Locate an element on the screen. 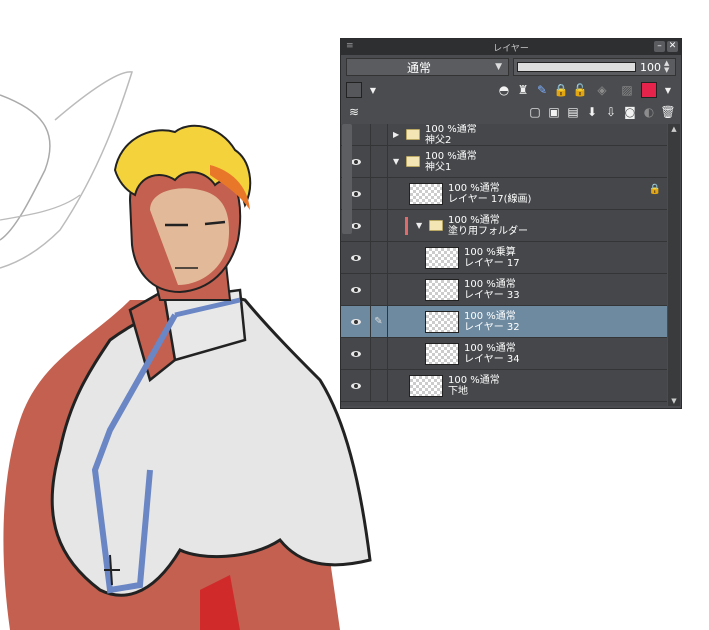 Image resolution: width=709 pixels, height=630 pixels. opacity-track is located at coordinates (576, 67).